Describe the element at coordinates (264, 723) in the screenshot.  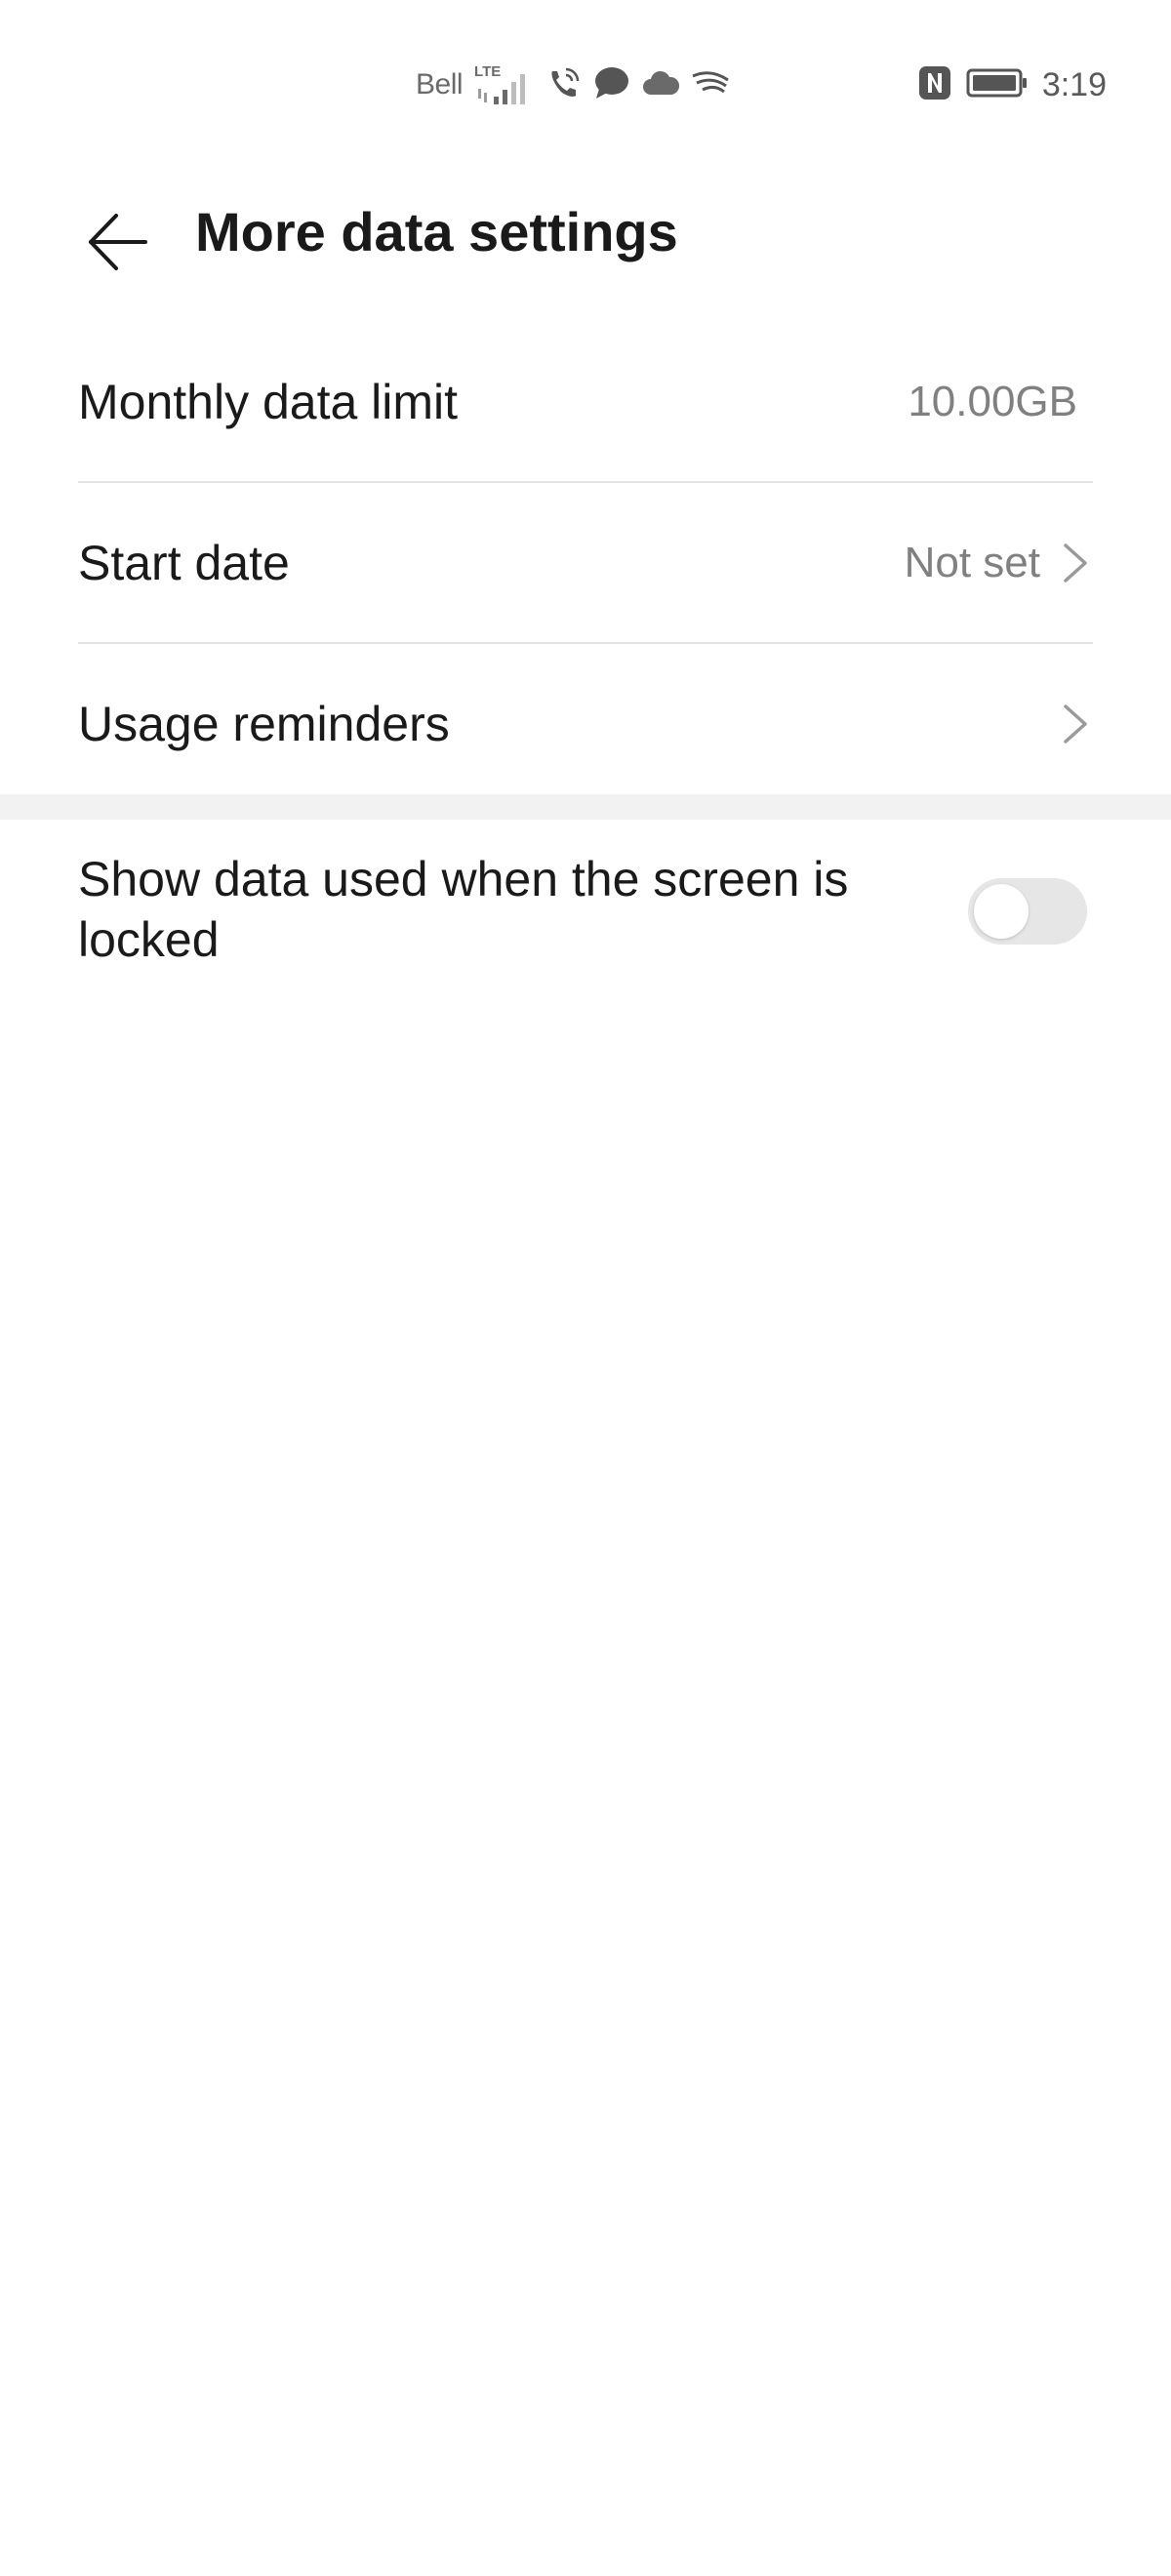
I see `usage-reminders-label: Usage reminders` at that location.